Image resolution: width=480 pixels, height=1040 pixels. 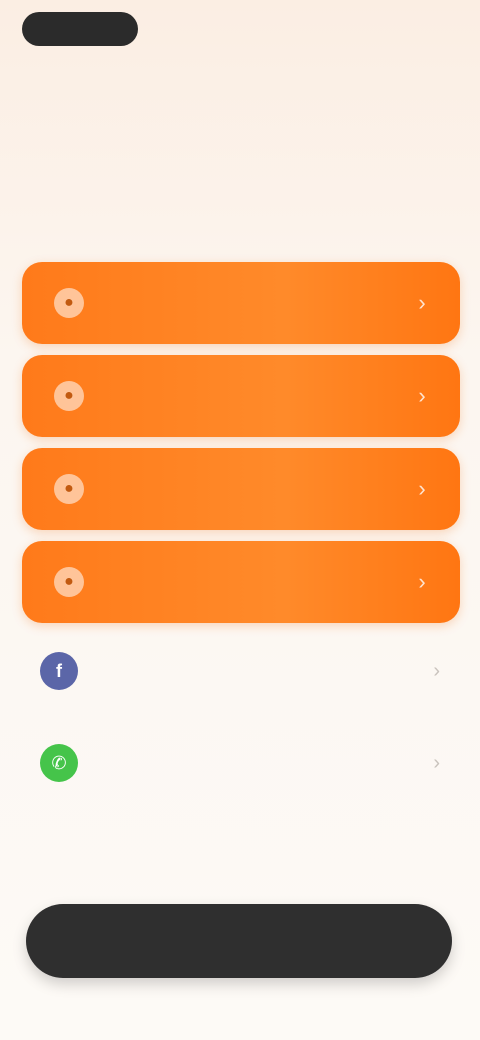 I want to click on alternative-options: f › ✆ ›, so click(x=240, y=728).